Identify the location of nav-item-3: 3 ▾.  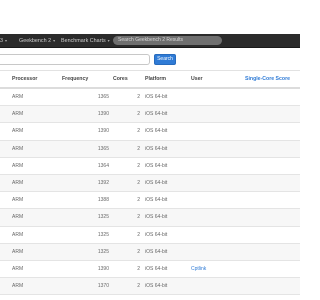
(3, 40).